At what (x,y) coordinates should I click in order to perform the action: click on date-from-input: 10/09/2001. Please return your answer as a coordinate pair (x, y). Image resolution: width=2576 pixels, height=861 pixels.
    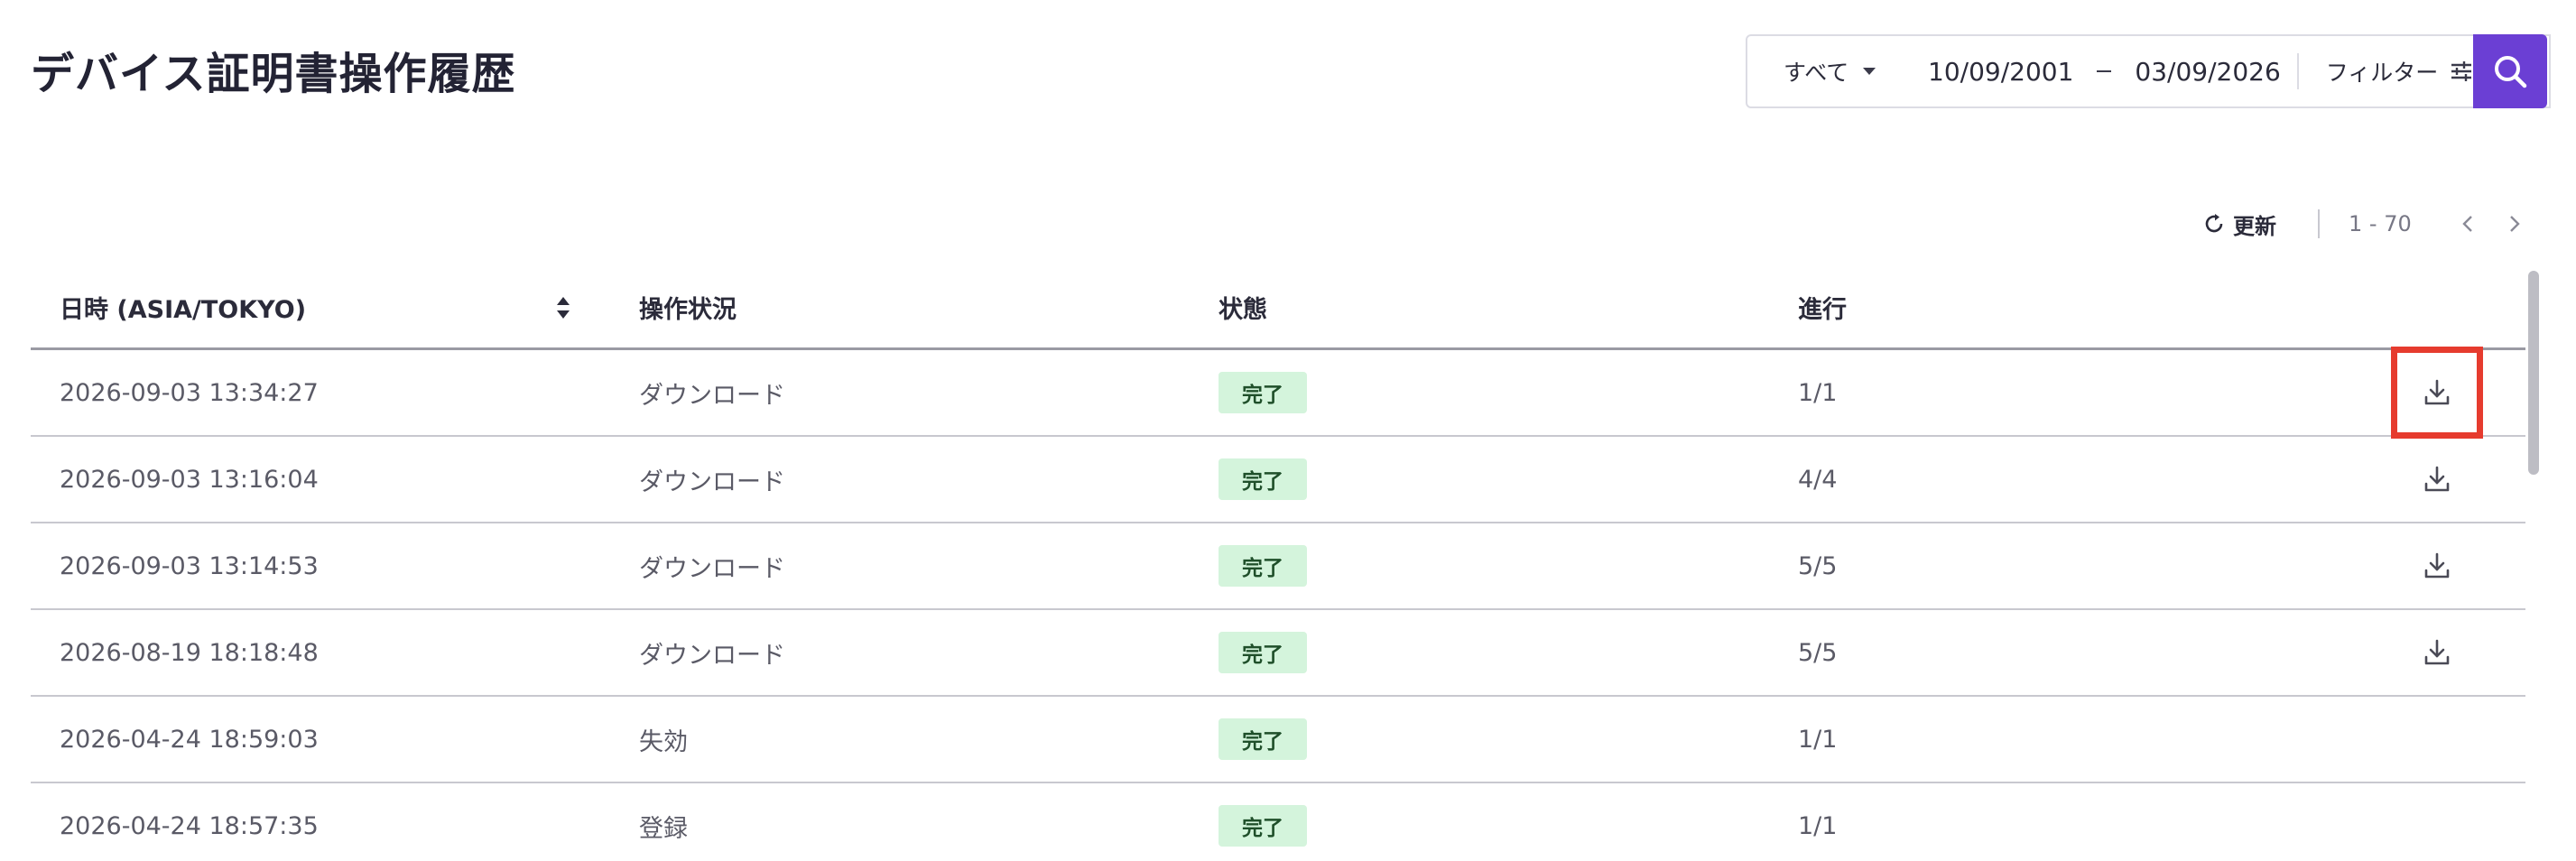
    Looking at the image, I should click on (2001, 71).